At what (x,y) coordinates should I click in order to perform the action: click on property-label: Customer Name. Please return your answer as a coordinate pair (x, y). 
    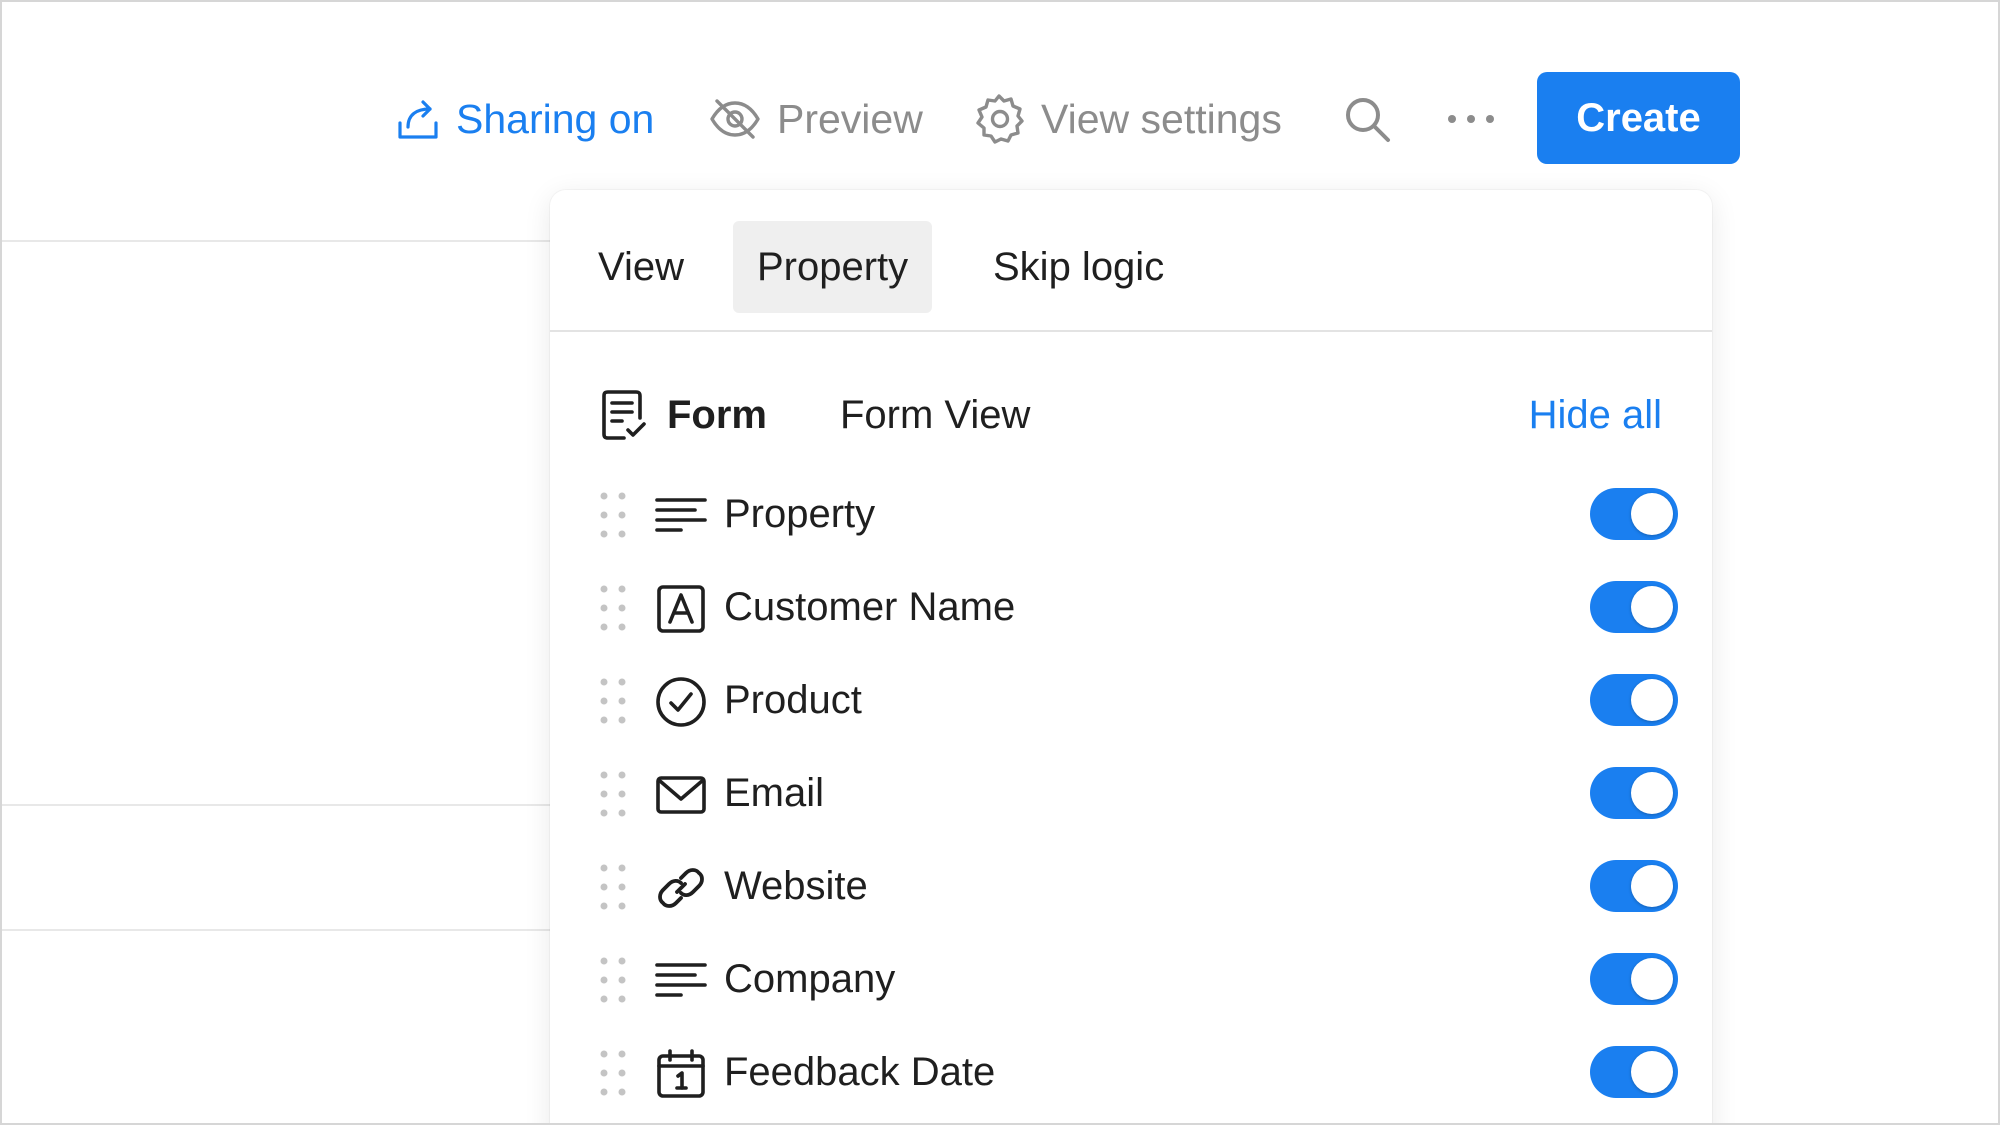
    Looking at the image, I should click on (870, 607).